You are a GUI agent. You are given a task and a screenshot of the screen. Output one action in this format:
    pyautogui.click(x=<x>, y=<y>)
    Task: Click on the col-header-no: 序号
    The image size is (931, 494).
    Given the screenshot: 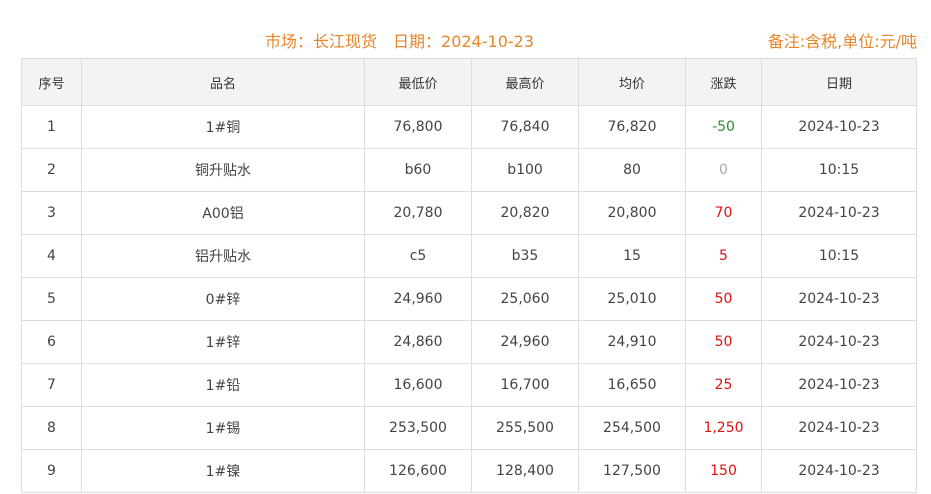 What is the action you would take?
    pyautogui.click(x=51, y=82)
    